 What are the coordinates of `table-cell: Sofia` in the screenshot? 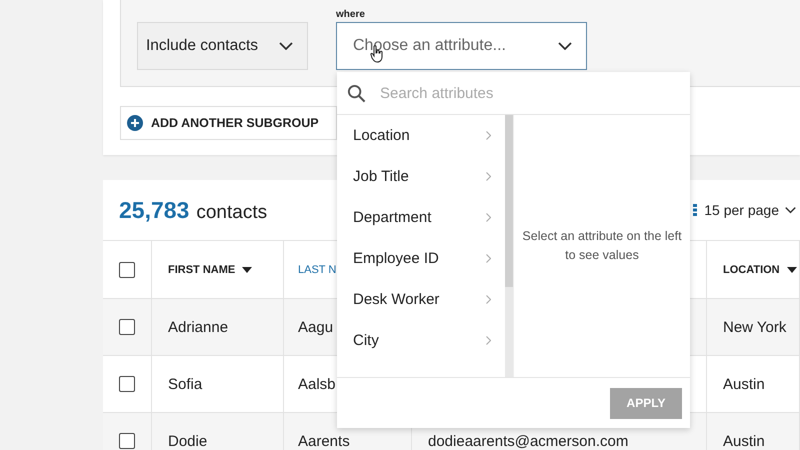 It's located at (185, 384).